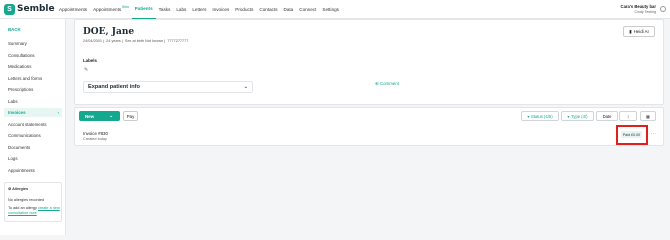 Image resolution: width=670 pixels, height=240 pixels. What do you see at coordinates (33, 124) in the screenshot?
I see `sidebar-item-account-statements: Account statements` at bounding box center [33, 124].